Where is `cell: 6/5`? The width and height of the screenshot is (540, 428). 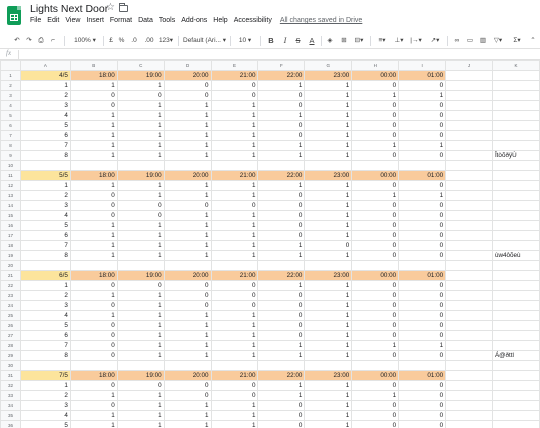 cell: 6/5 is located at coordinates (45, 275).